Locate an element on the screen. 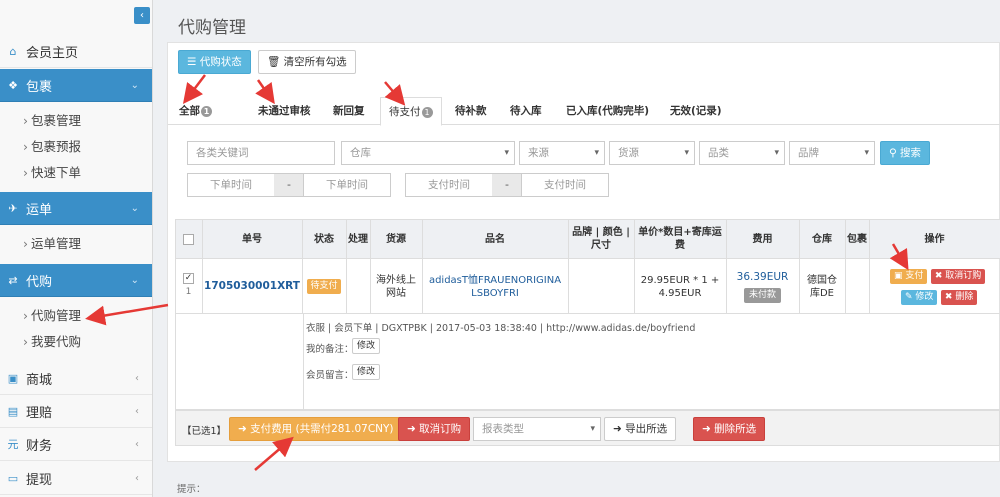 The width and height of the screenshot is (1000, 497). clear-selection-button: 🗑 清空所有勾选 is located at coordinates (307, 62).